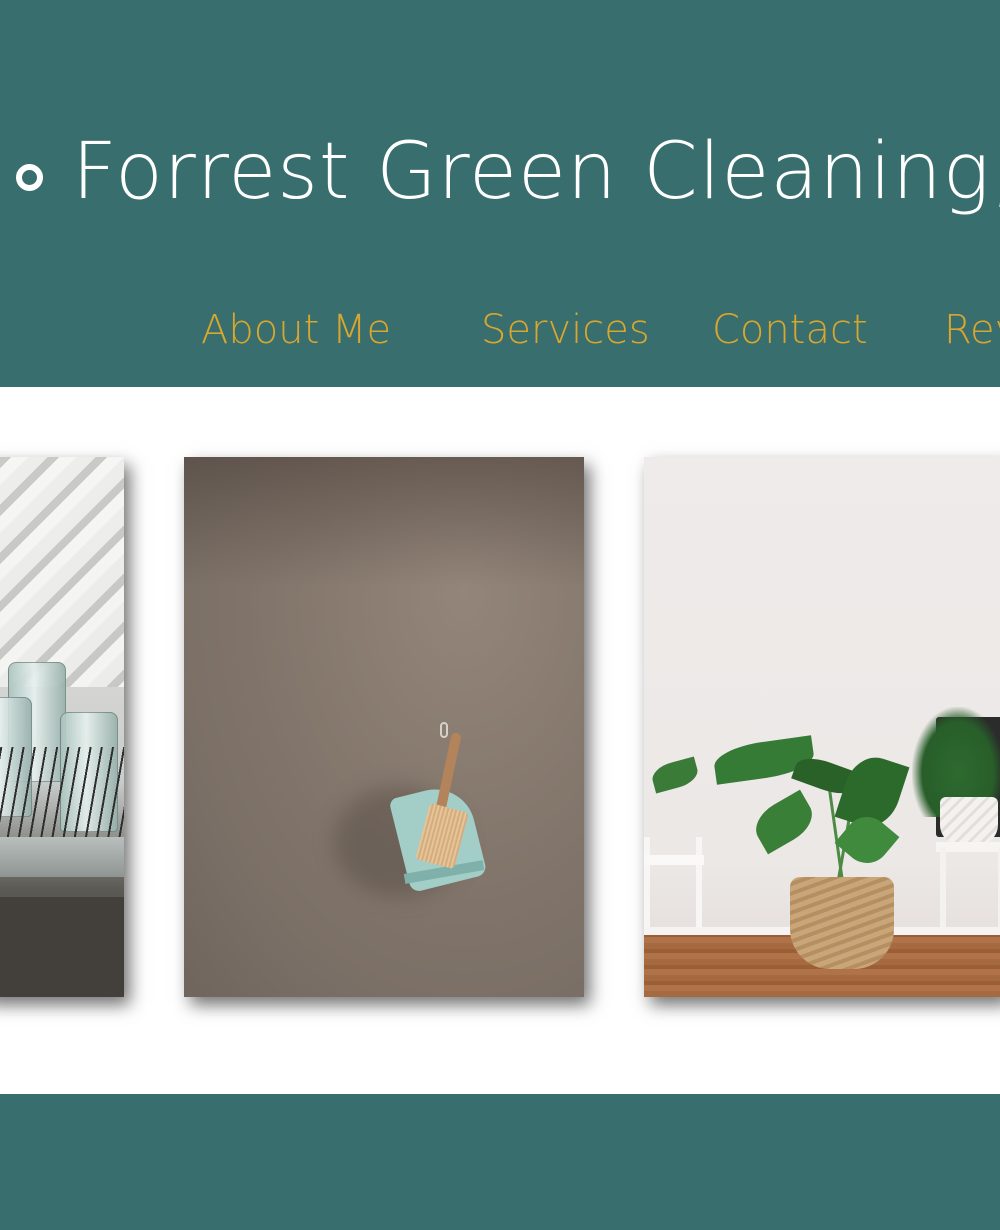 The width and height of the screenshot is (1000, 1230). What do you see at coordinates (972, 330) in the screenshot?
I see `nav-link-reviews: Rev` at bounding box center [972, 330].